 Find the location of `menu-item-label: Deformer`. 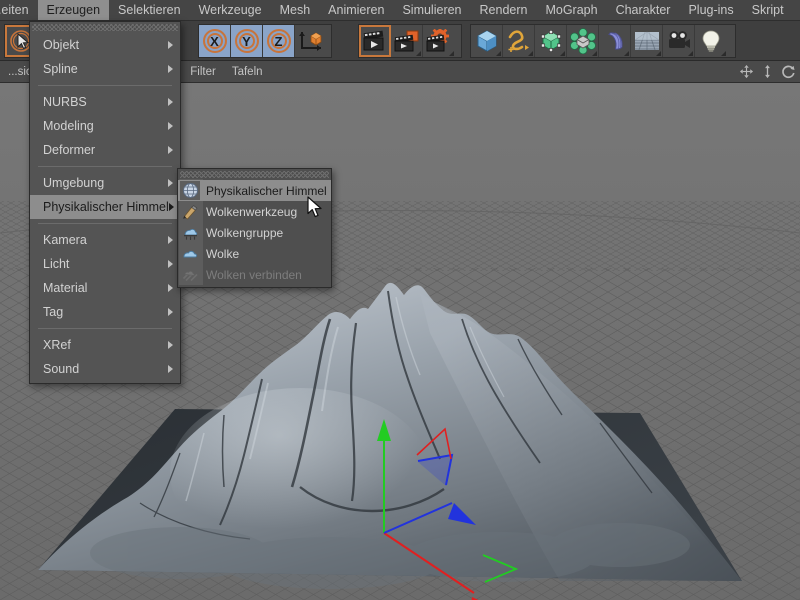

menu-item-label: Deformer is located at coordinates (69, 150).